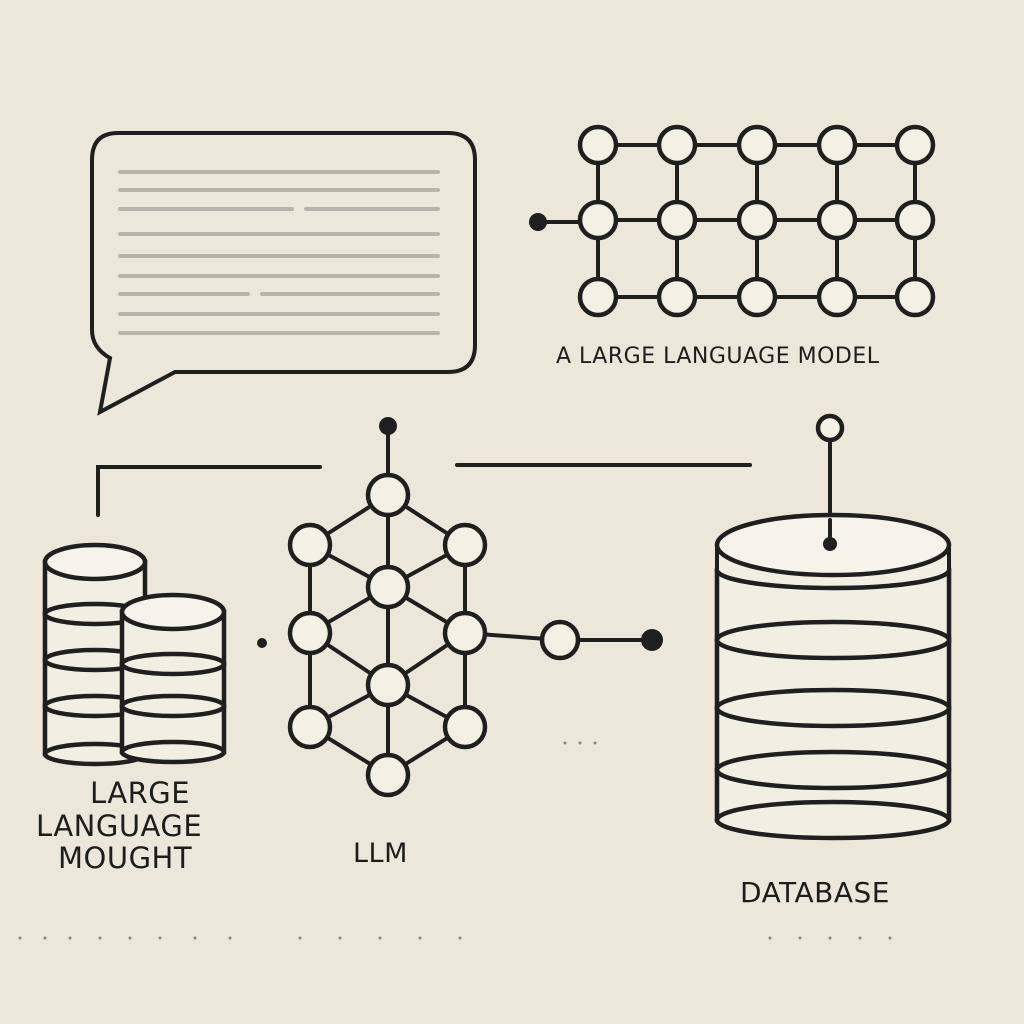  I want to click on speech-bubble-icon, so click(283, 273).